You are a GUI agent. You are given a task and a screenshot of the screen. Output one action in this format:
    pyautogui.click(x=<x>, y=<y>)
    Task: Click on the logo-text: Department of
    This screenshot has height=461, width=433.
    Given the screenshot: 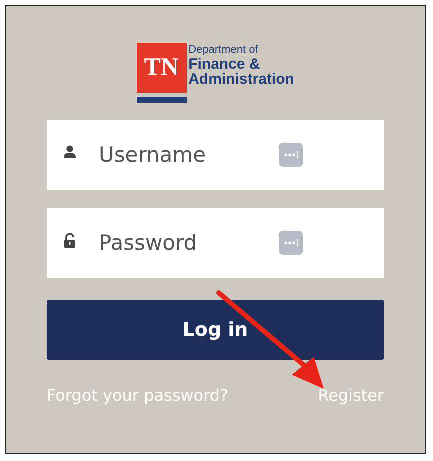 What is the action you would take?
    pyautogui.click(x=224, y=51)
    